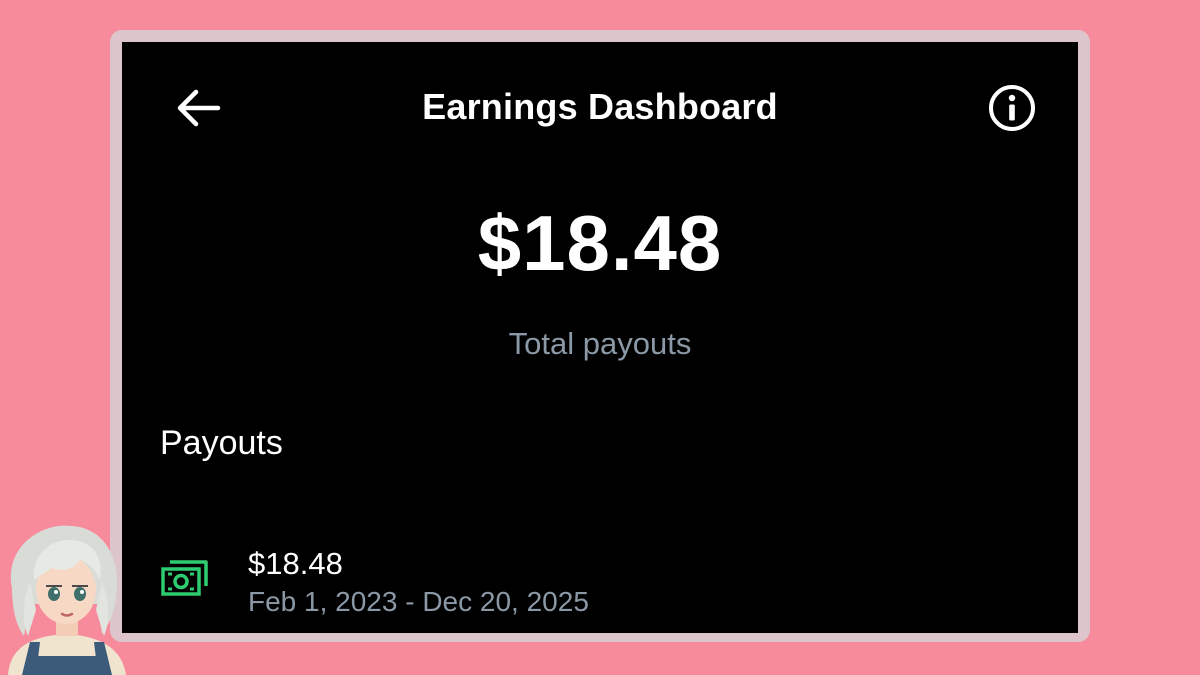  I want to click on payout-date-range: Feb 1, 2023 - Dec 20, 2025, so click(418, 601).